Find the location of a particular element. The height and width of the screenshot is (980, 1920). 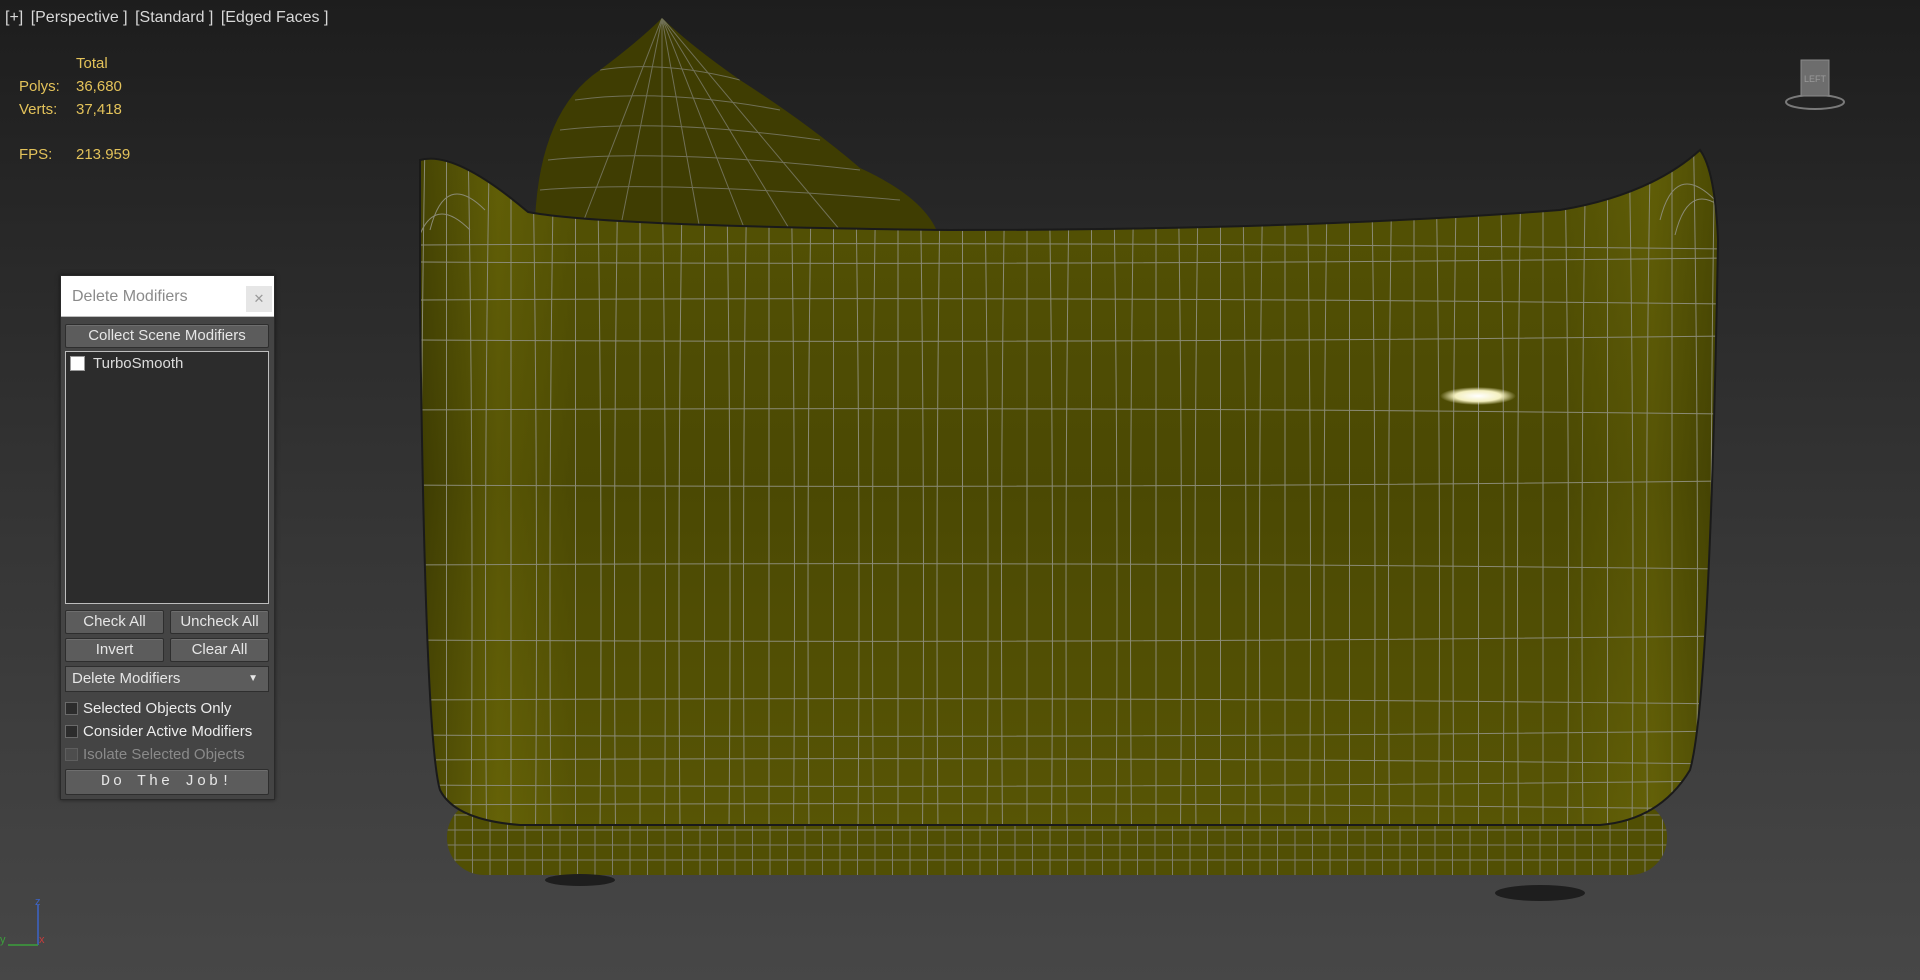

action-dropdown: Delete Modifiers ▼ is located at coordinates (167, 679).